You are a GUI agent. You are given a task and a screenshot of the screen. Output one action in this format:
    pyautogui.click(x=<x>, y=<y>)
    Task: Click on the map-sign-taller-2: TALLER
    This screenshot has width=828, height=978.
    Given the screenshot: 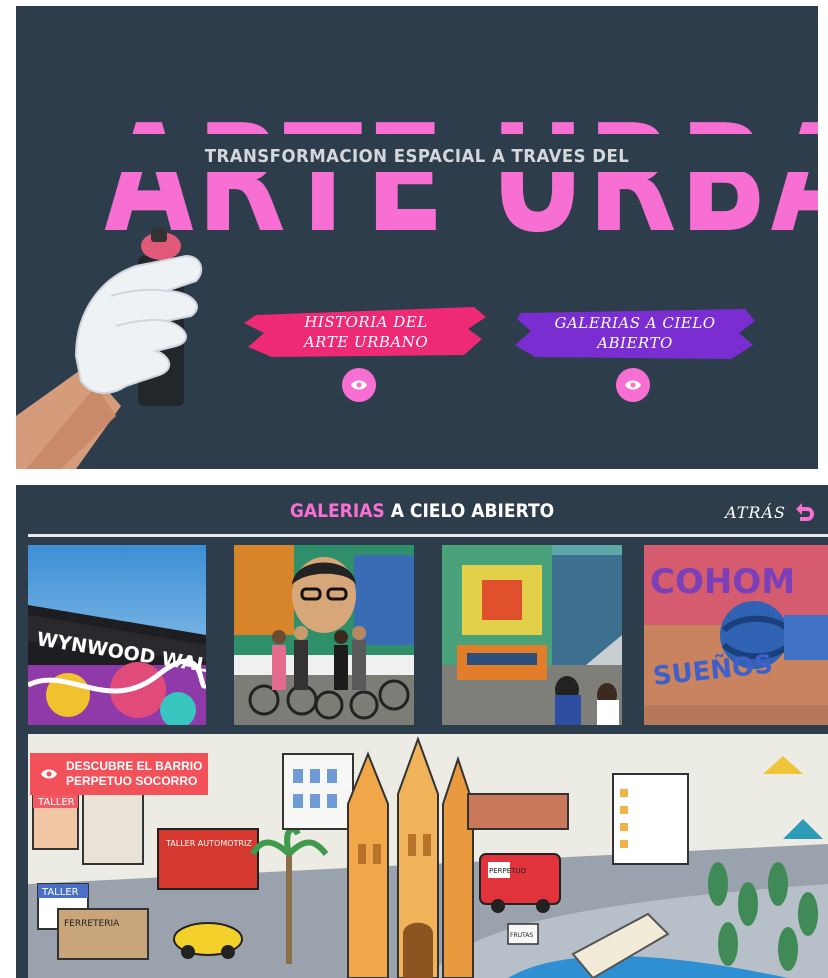 What is the action you would take?
    pyautogui.click(x=60, y=892)
    